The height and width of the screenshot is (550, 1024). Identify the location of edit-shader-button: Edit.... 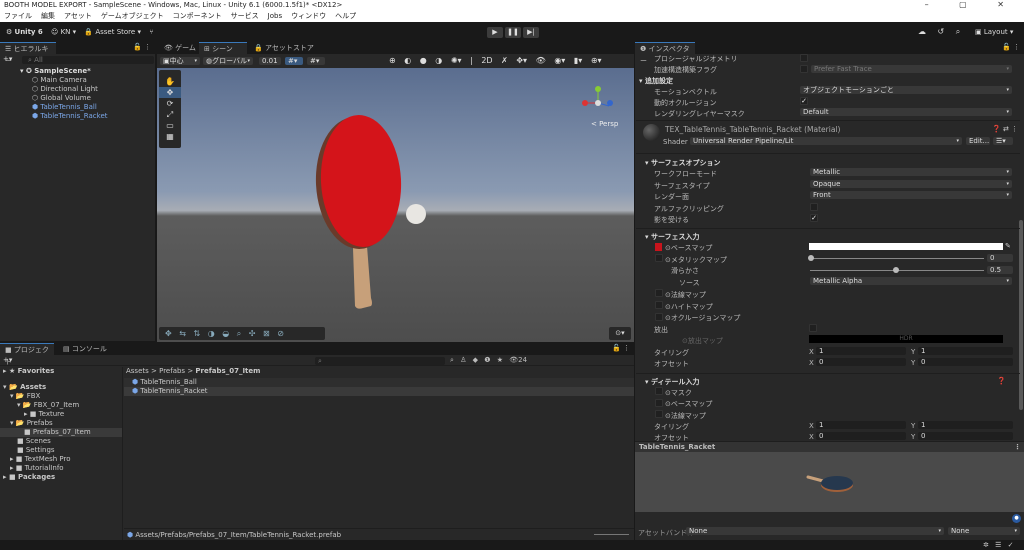
(978, 141).